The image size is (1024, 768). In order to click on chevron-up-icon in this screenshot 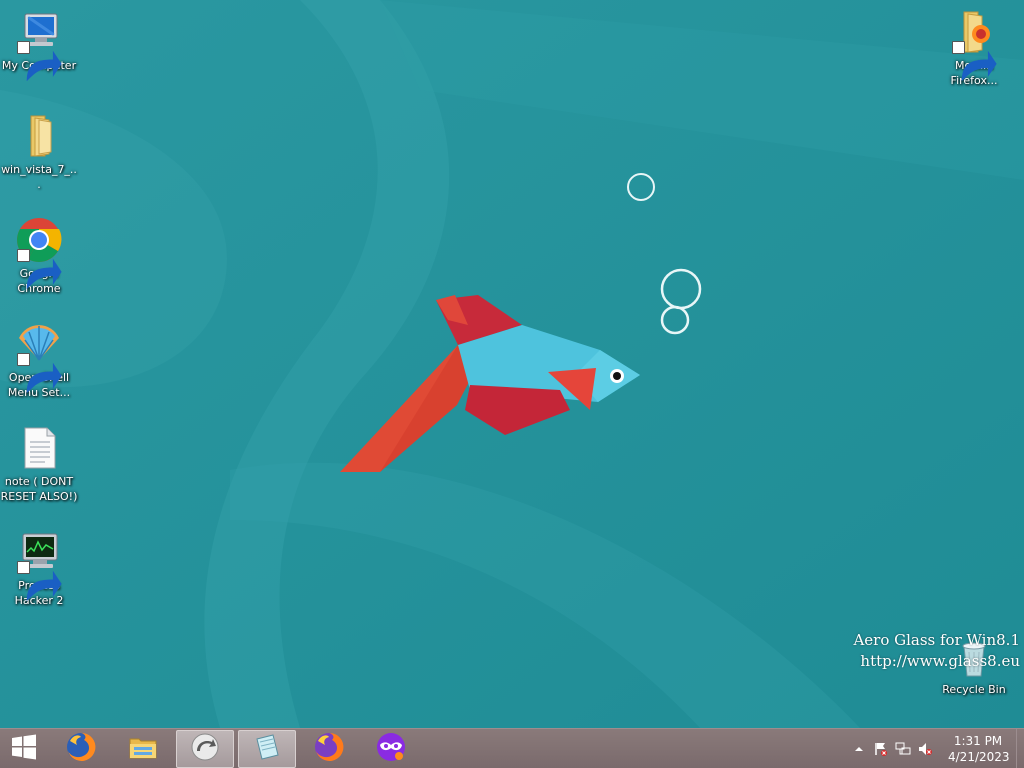, I will do `click(859, 749)`.